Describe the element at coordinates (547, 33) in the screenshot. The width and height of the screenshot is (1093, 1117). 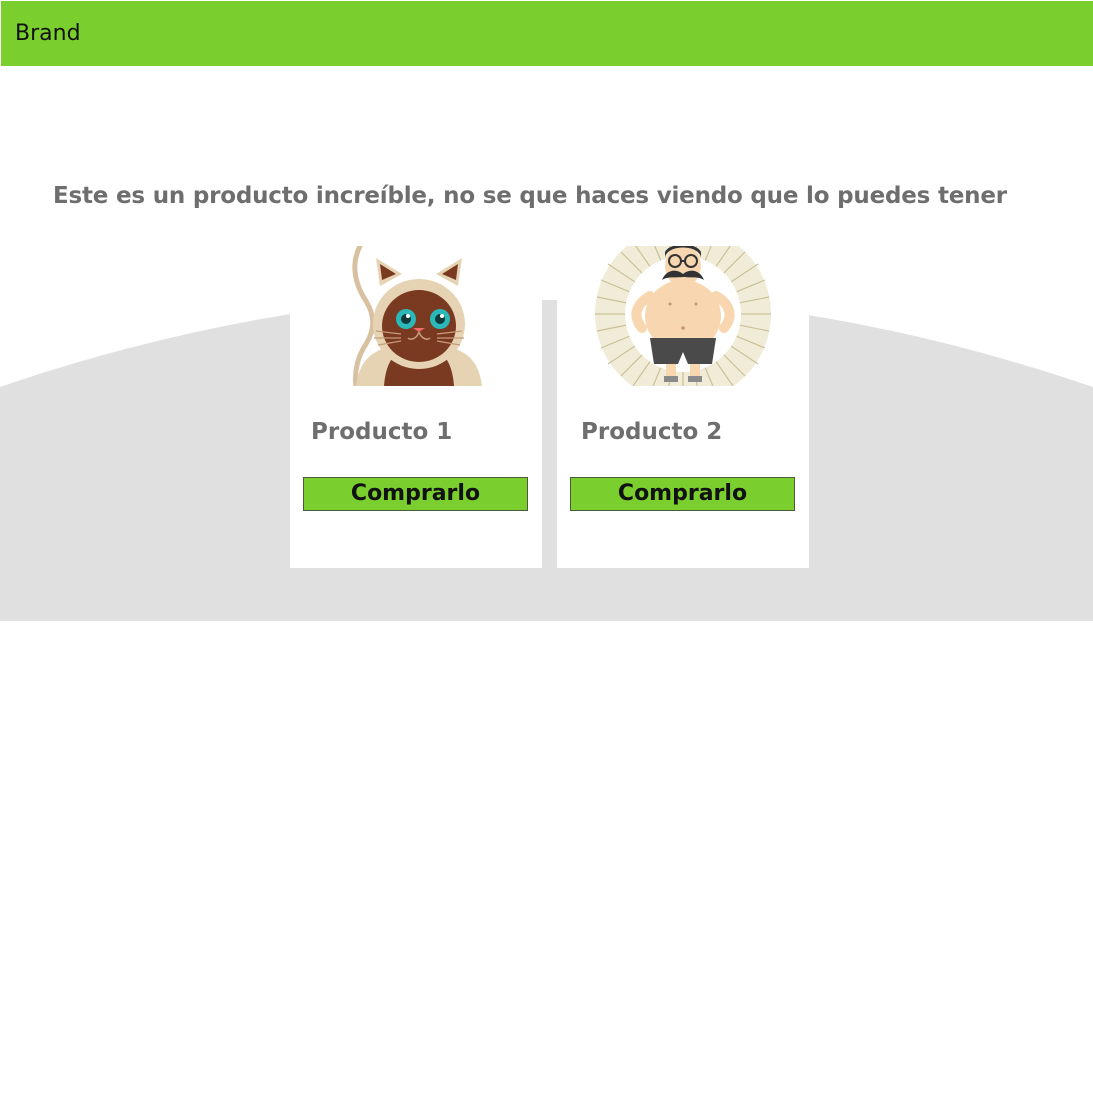
I see `navbar: Brand` at that location.